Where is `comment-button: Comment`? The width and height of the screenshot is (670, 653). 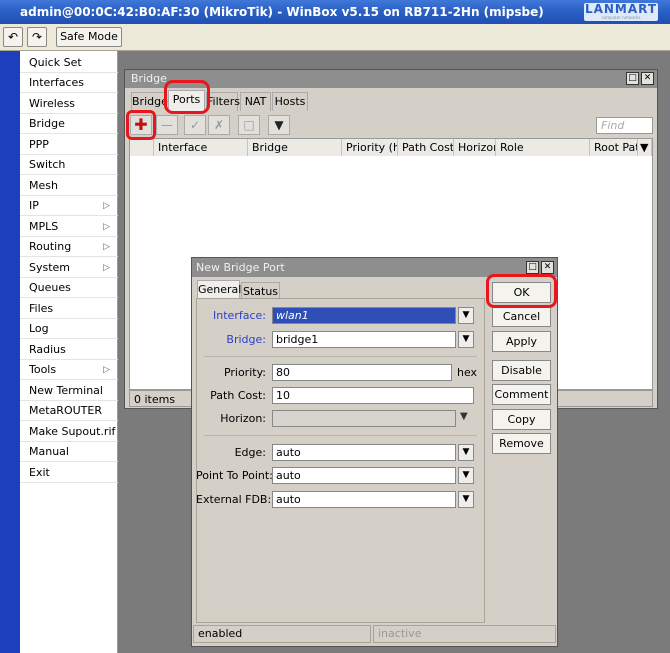 comment-button: Comment is located at coordinates (521, 394).